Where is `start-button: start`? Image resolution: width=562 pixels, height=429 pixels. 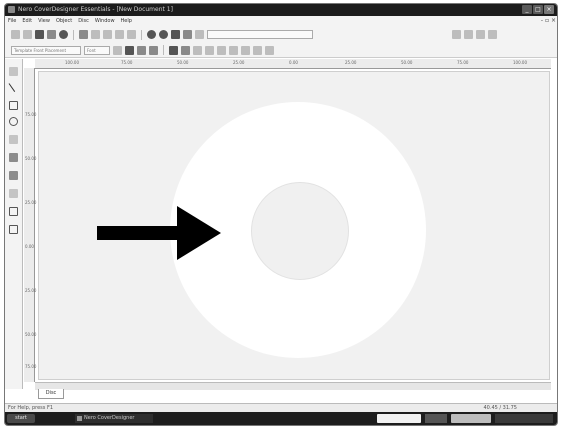 start-button: start is located at coordinates (21, 418).